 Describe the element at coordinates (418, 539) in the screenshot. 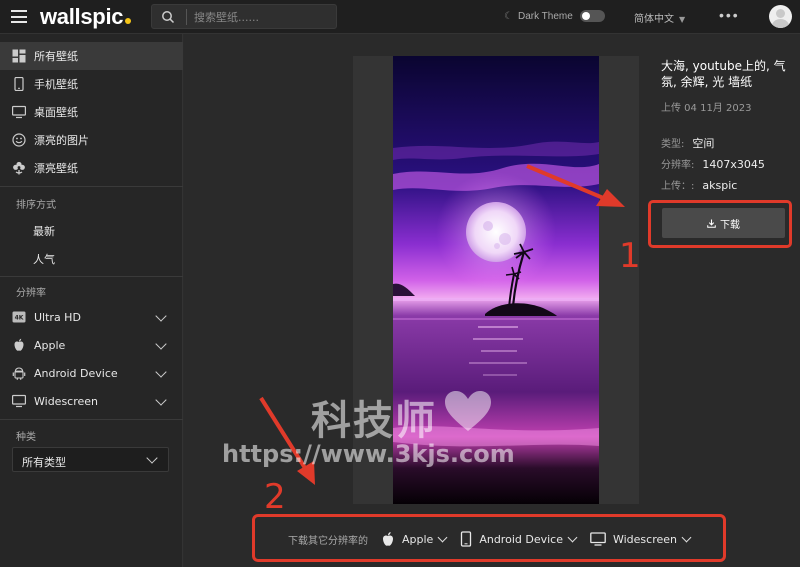

I see `resolution-option-label: Apple` at that location.